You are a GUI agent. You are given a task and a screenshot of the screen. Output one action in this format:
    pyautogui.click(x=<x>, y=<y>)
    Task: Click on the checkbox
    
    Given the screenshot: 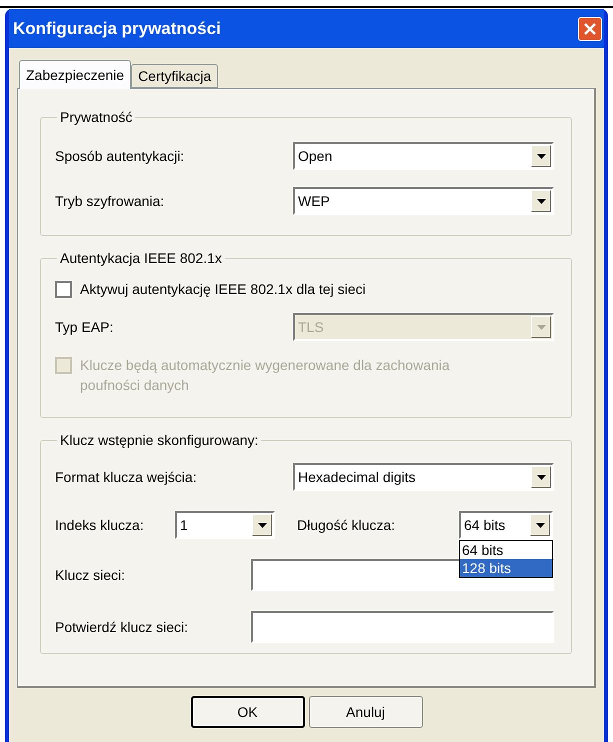 What is the action you would take?
    pyautogui.click(x=63, y=289)
    